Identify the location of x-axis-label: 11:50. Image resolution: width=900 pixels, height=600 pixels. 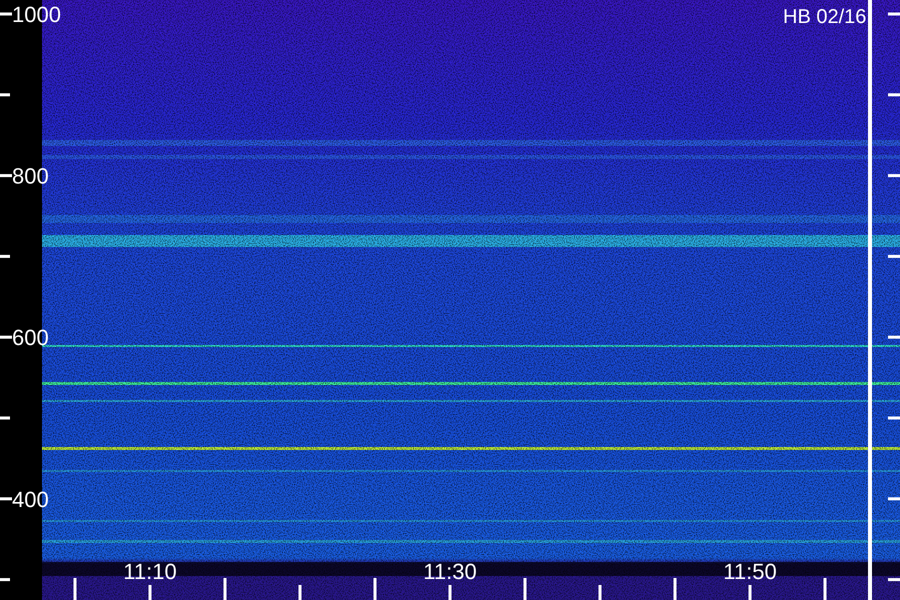
(750, 571).